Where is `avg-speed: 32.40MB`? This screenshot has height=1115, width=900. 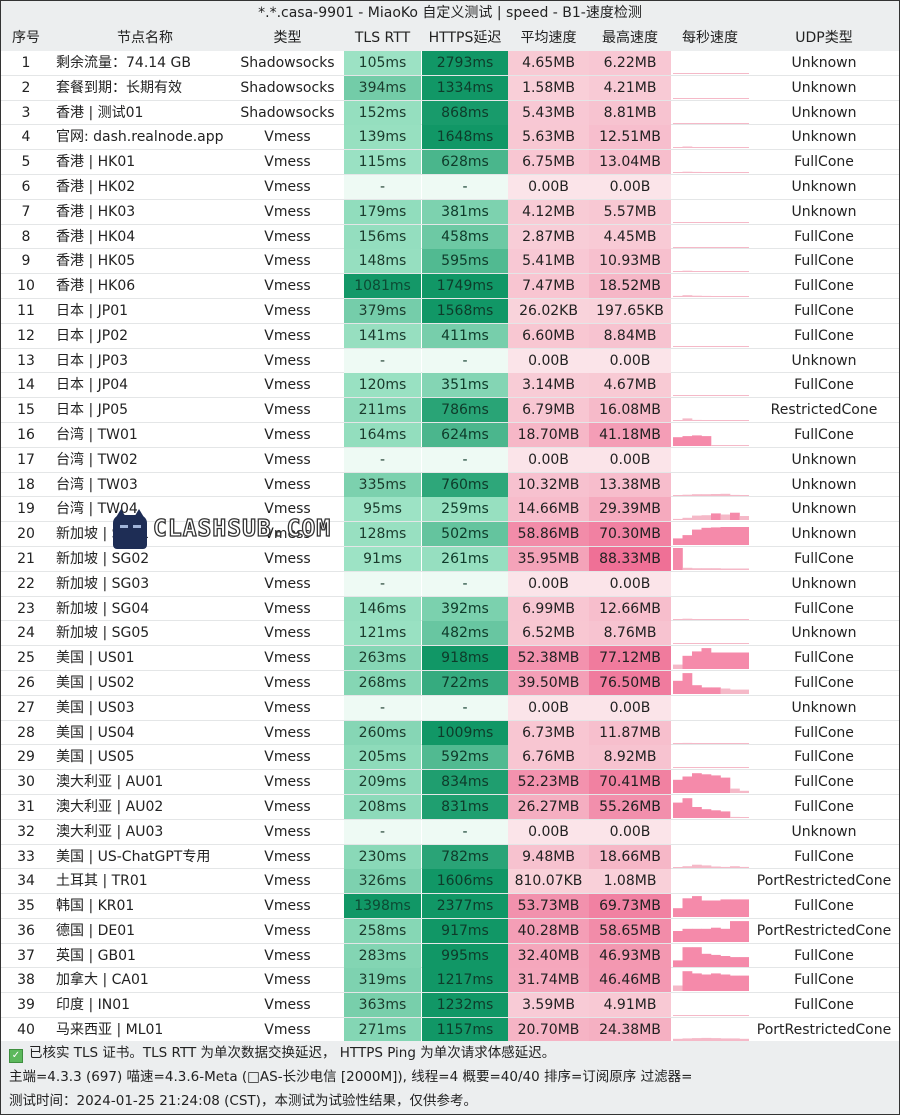 avg-speed: 32.40MB is located at coordinates (548, 955).